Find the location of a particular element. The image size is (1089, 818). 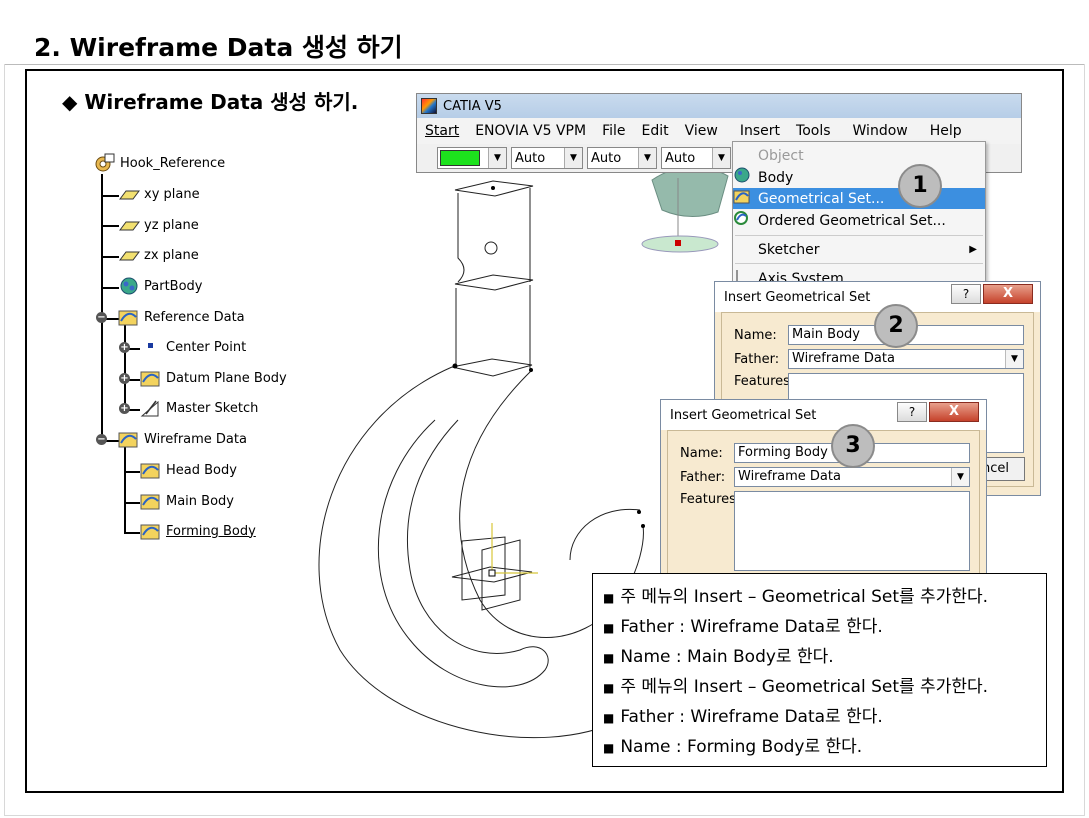

menu-view: View is located at coordinates (701, 131).